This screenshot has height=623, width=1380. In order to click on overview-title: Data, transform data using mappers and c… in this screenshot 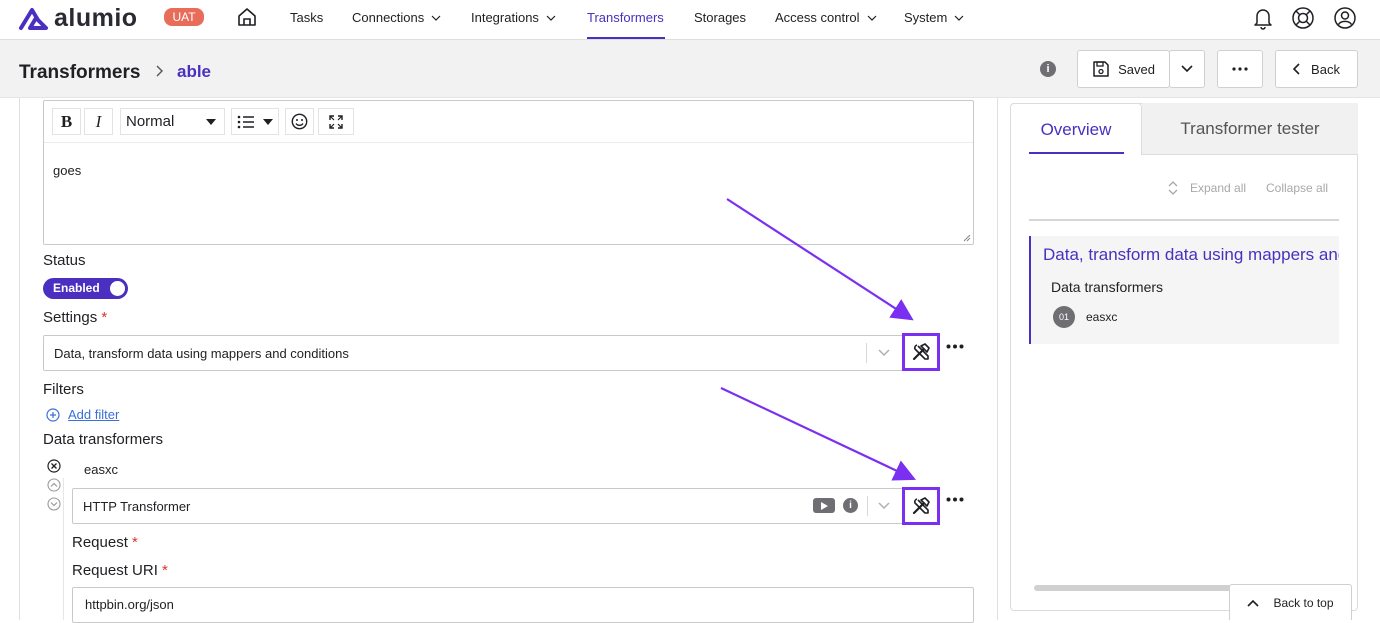, I will do `click(1191, 255)`.